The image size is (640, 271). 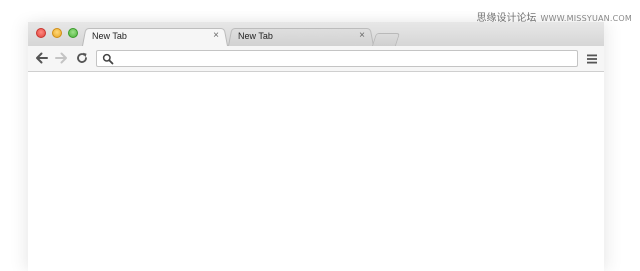 What do you see at coordinates (41, 33) in the screenshot?
I see `window-close-button` at bounding box center [41, 33].